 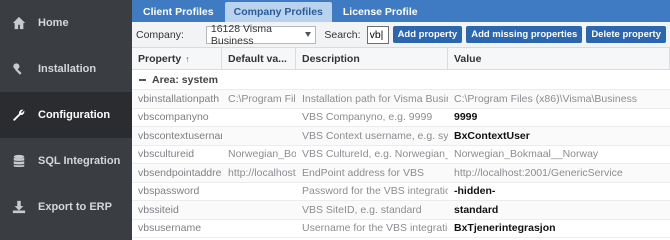 I want to click on sidebar-item-sql-integration: SQL Integration, so click(x=66, y=161).